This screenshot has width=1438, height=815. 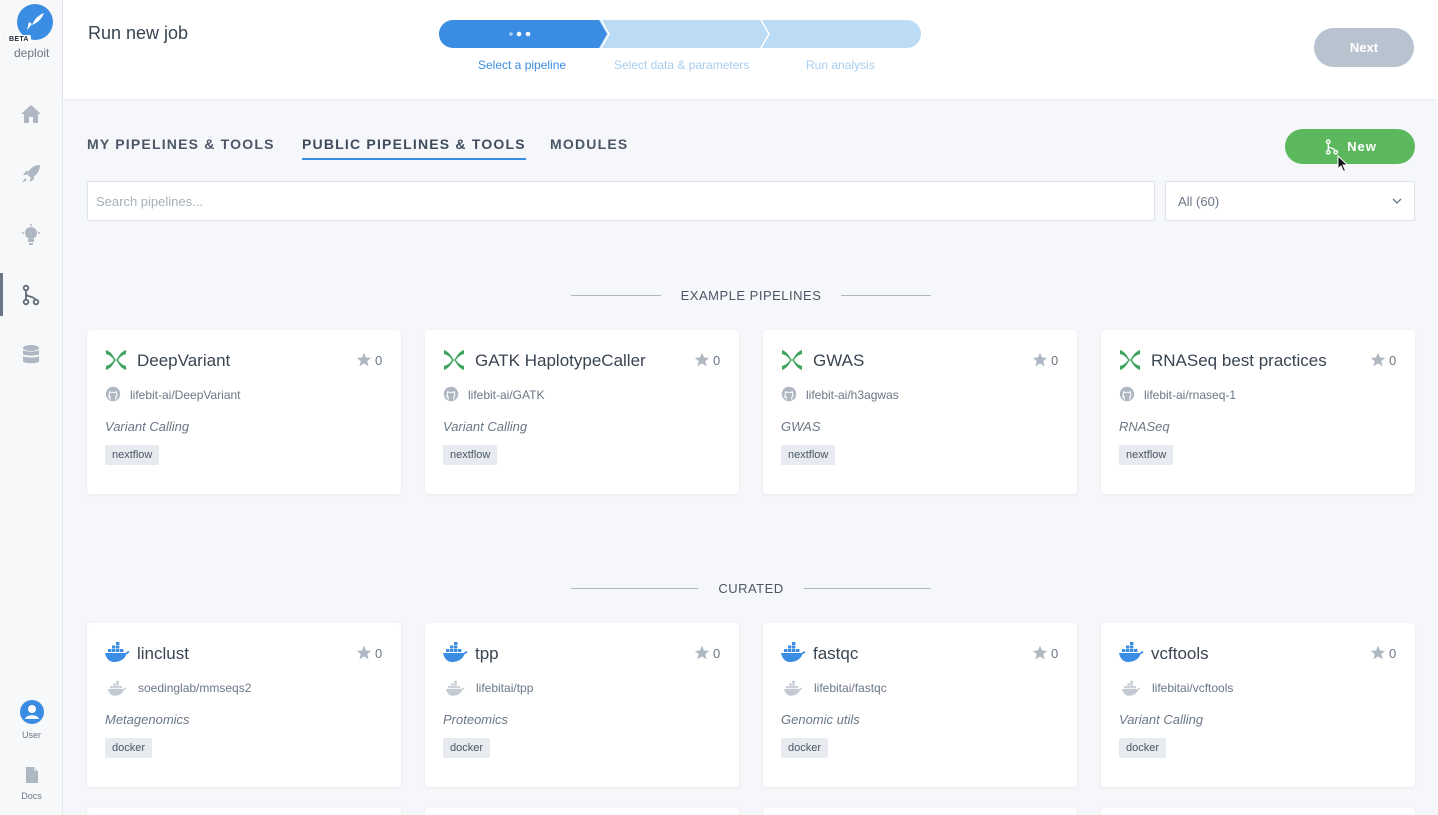 I want to click on pipeline-title: GWAS, so click(x=838, y=361).